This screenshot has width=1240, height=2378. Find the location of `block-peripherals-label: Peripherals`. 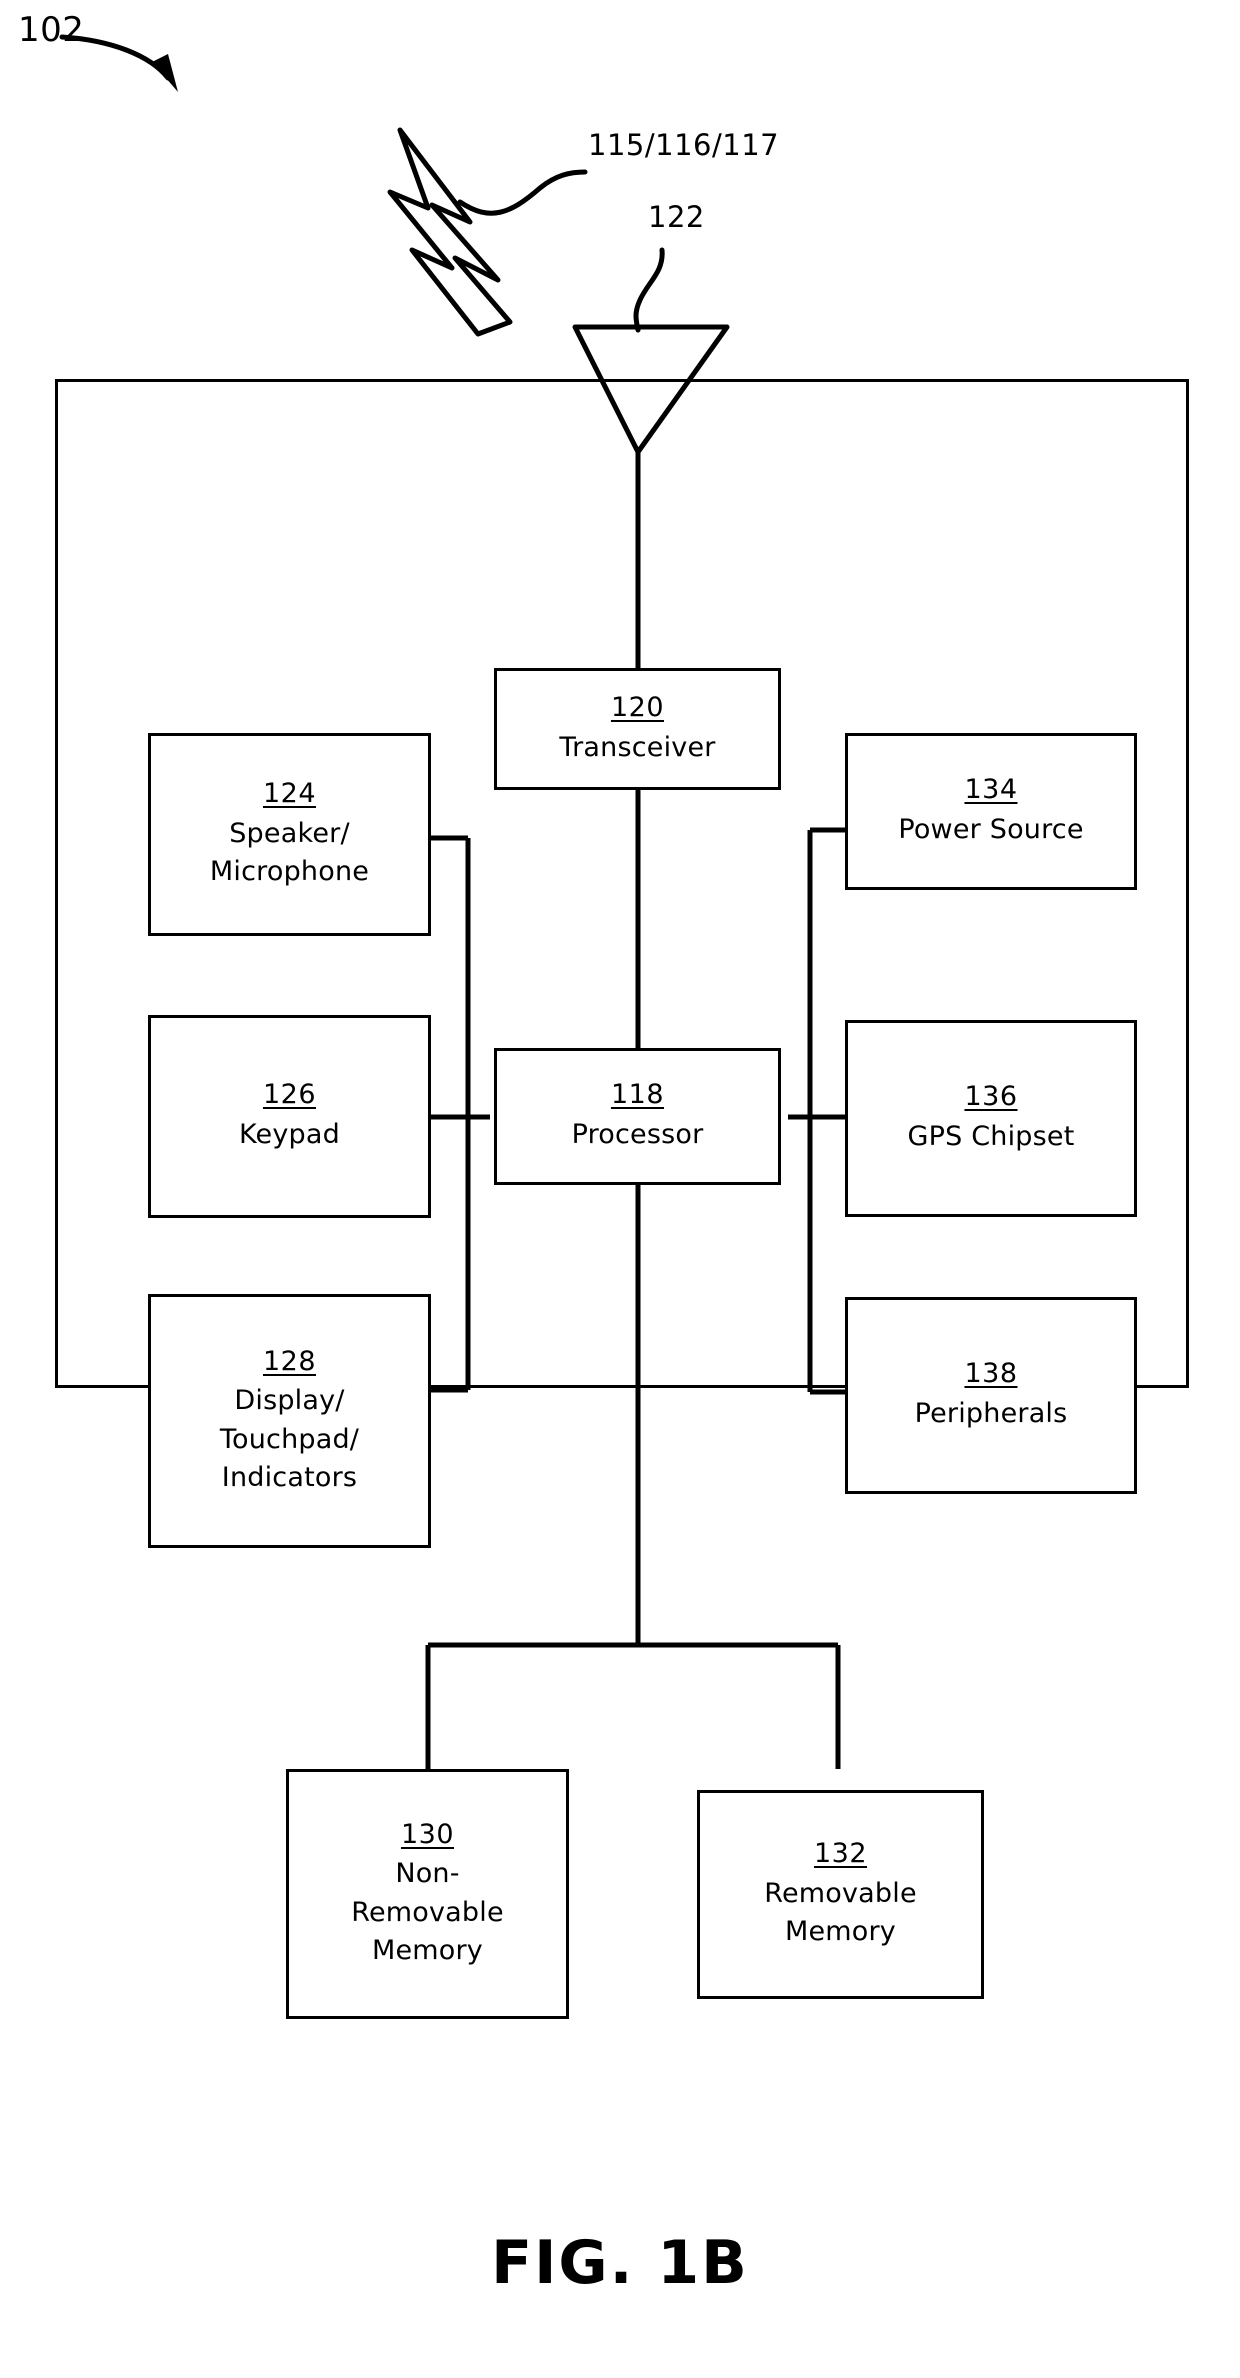

block-peripherals-label: Peripherals is located at coordinates (991, 1414).